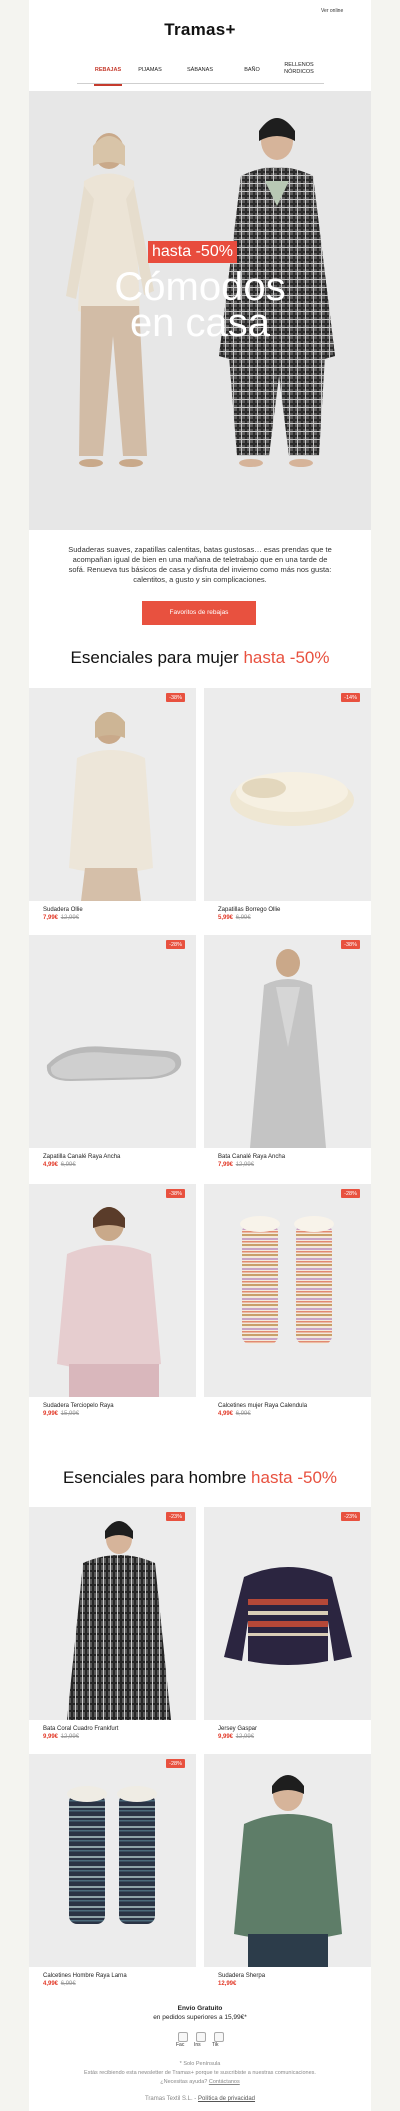 This screenshot has height=2111, width=400. What do you see at coordinates (288, 1048) in the screenshot?
I see `product-photo-bata-canale` at bounding box center [288, 1048].